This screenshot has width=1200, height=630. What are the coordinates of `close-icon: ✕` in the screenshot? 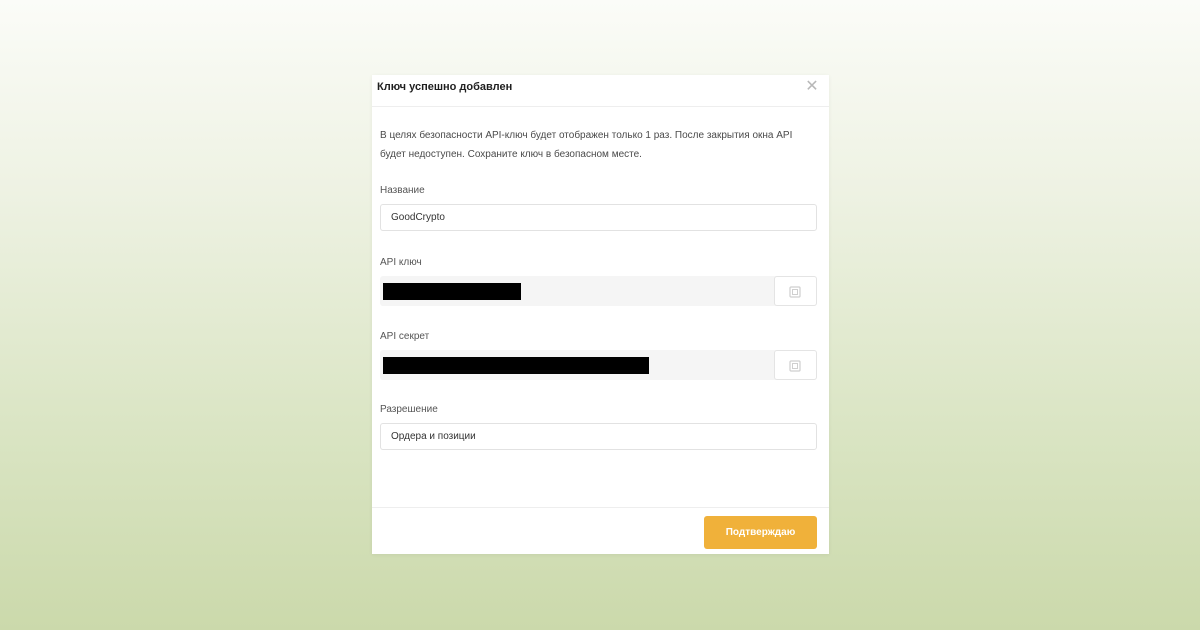 It's located at (812, 87).